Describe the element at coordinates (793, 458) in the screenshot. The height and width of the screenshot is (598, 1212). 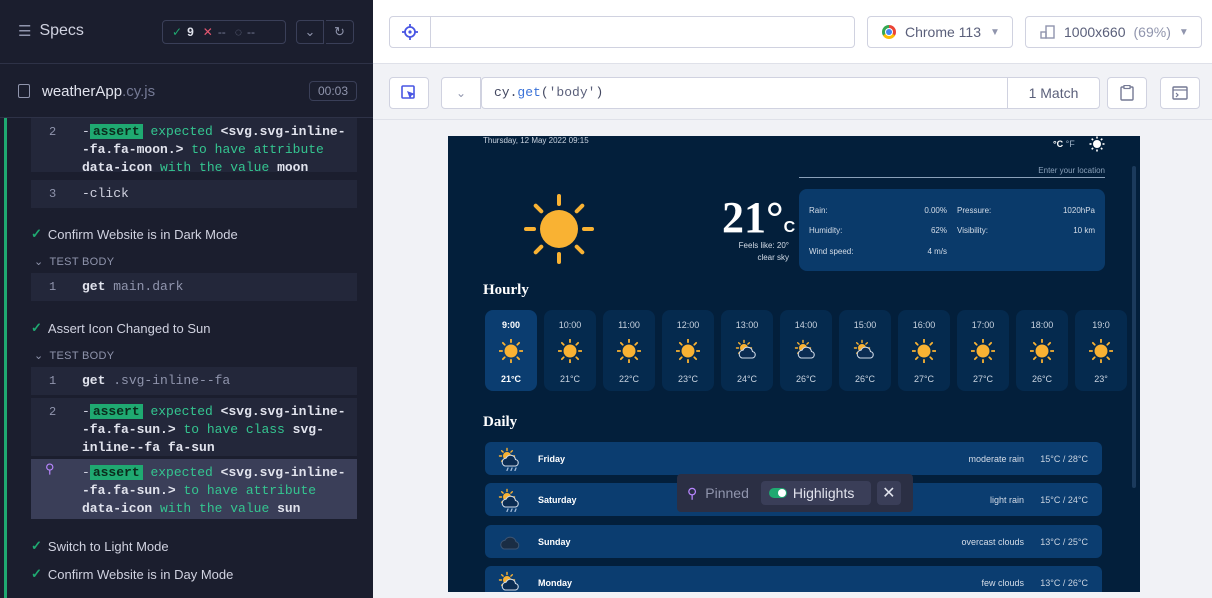
I see `daily-row: Friday moderate rain 15°C / 28°C` at that location.